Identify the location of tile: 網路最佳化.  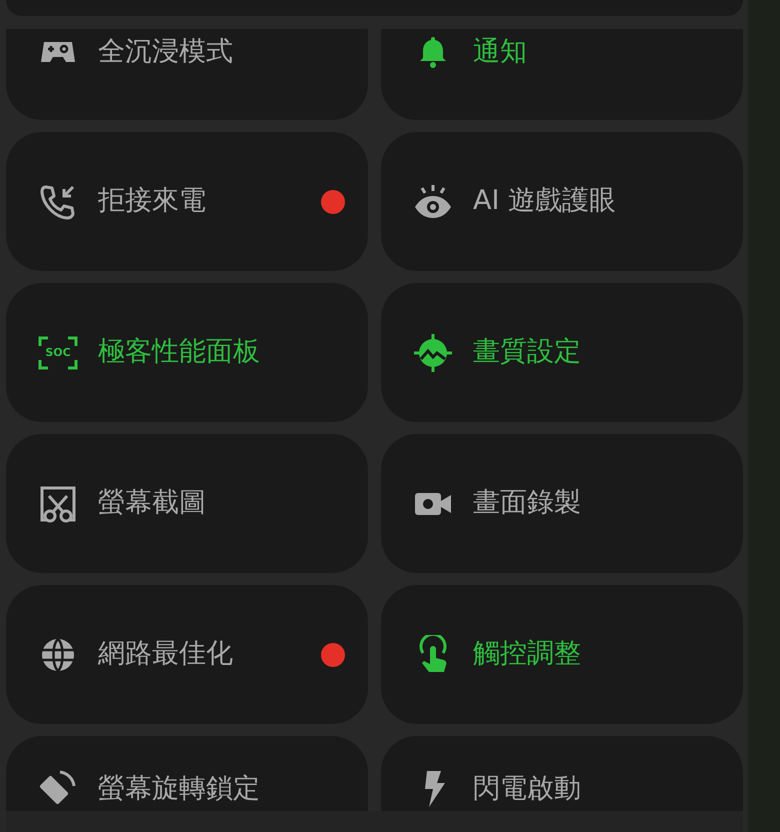
(187, 654).